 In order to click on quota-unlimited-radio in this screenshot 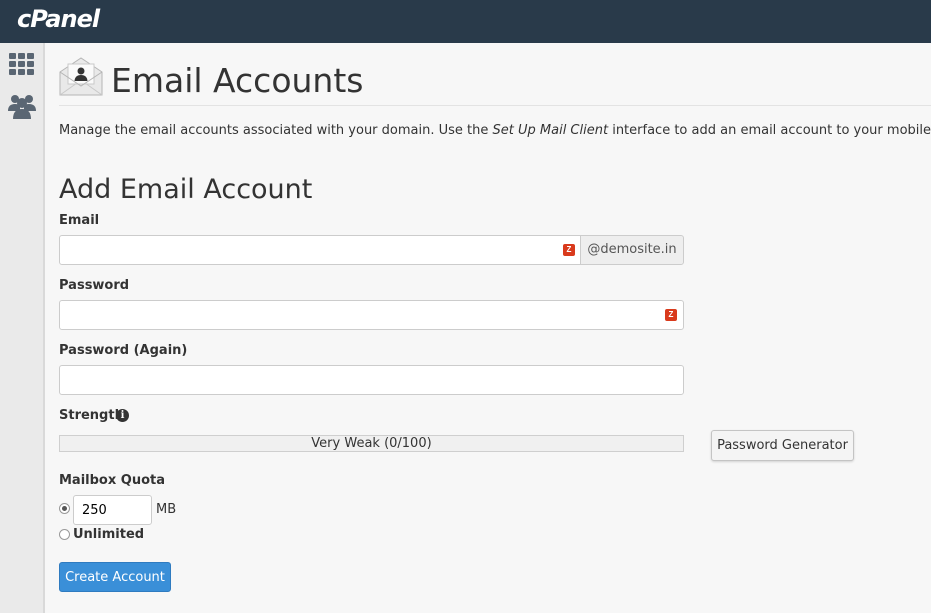, I will do `click(64, 534)`.